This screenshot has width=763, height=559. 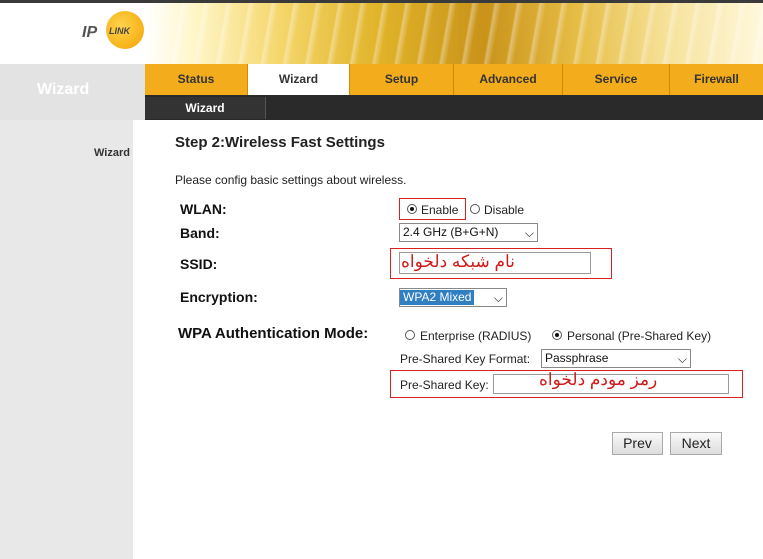 I want to click on encryption-label: Encryption:, so click(x=219, y=297).